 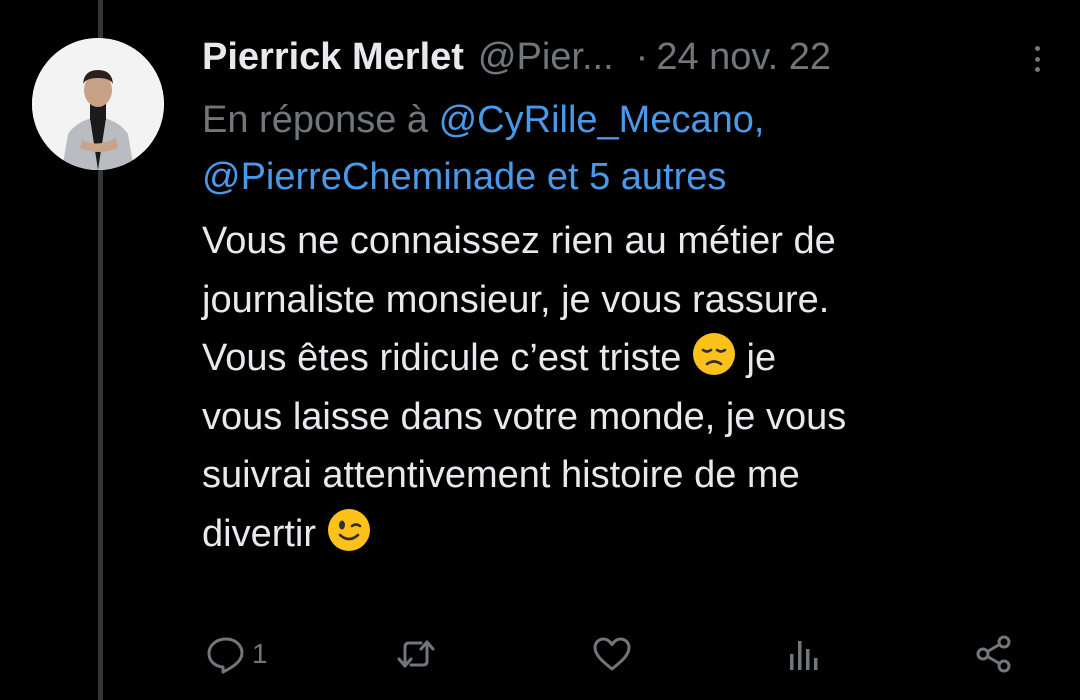 I want to click on share-button, so click(x=994, y=654).